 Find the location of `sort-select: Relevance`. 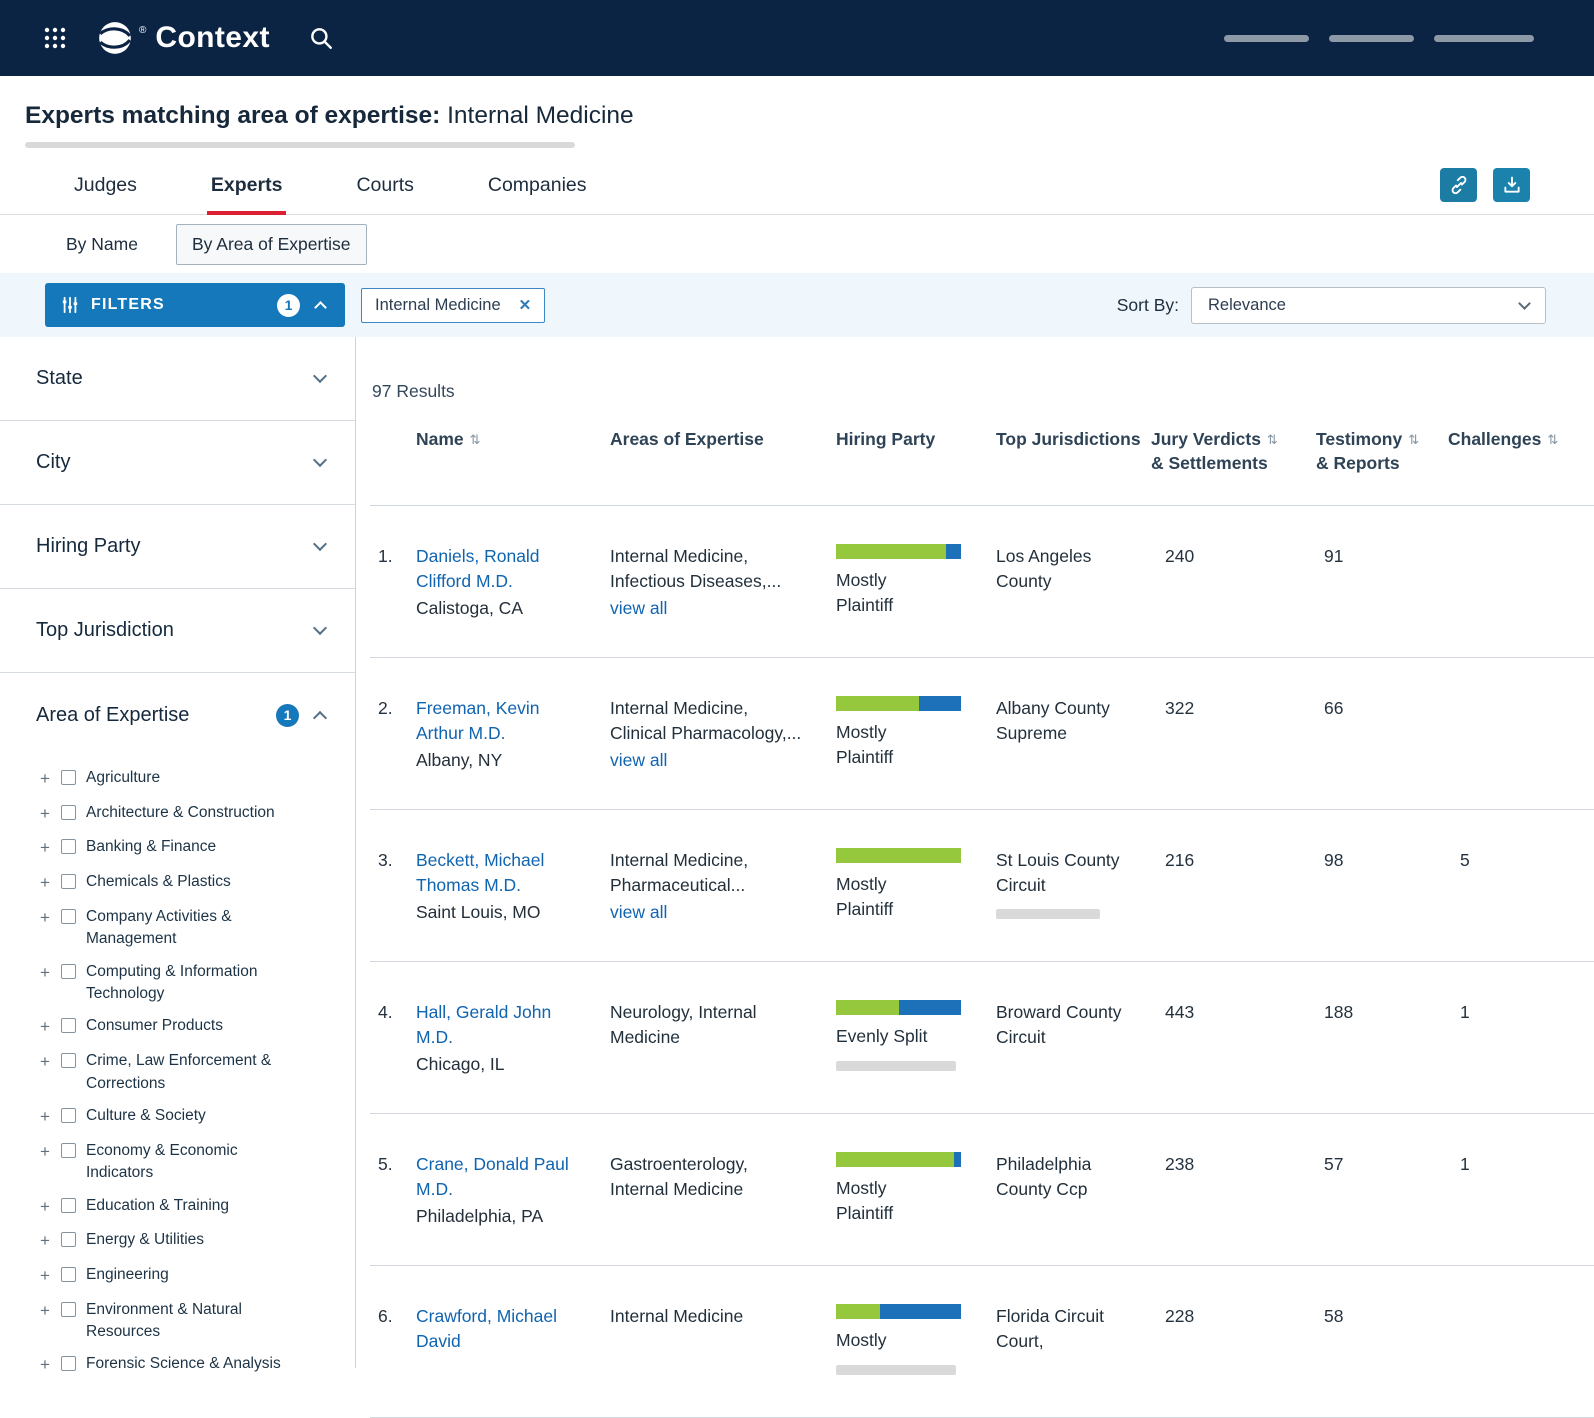

sort-select: Relevance is located at coordinates (1368, 305).